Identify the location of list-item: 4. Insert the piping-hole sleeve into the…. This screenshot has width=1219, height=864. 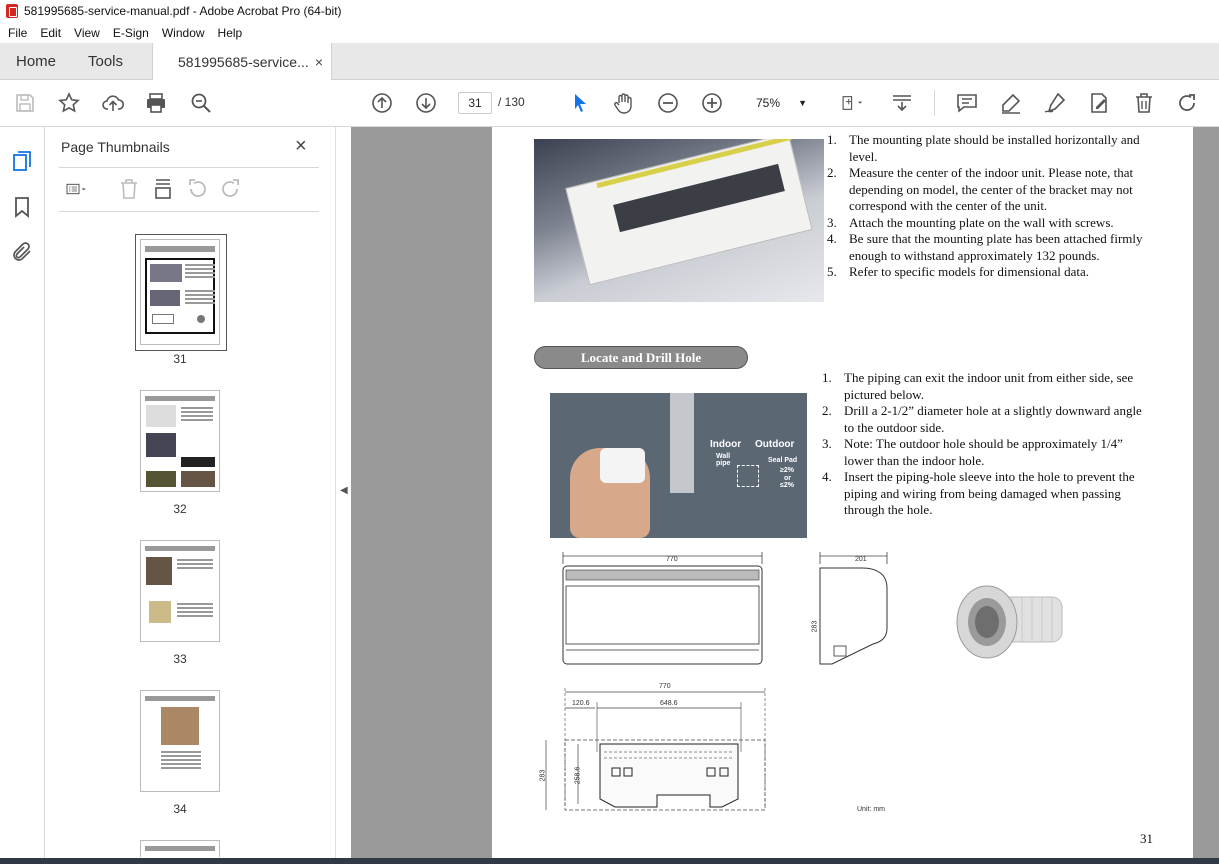
(978, 493).